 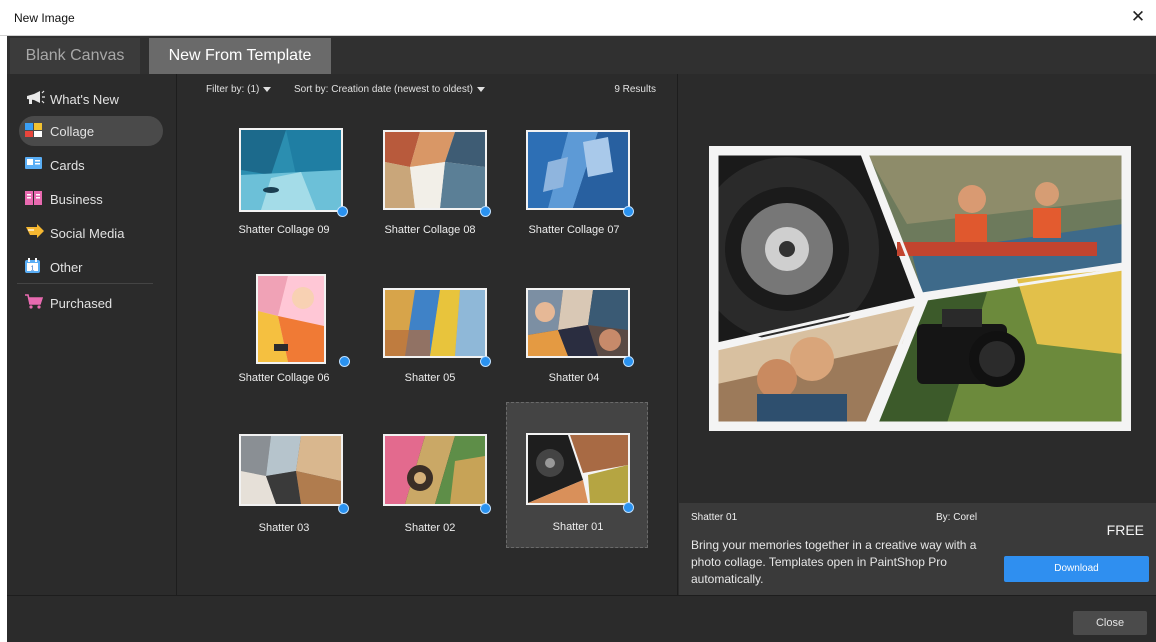 I want to click on template-name: Shatter Collage 09, so click(x=284, y=230).